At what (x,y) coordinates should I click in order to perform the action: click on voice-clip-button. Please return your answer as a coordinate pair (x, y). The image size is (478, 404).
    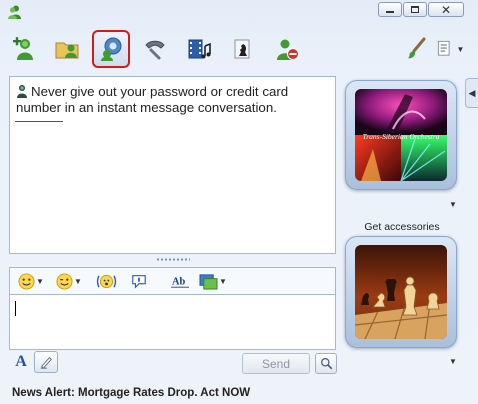
    Looking at the image, I should click on (139, 281).